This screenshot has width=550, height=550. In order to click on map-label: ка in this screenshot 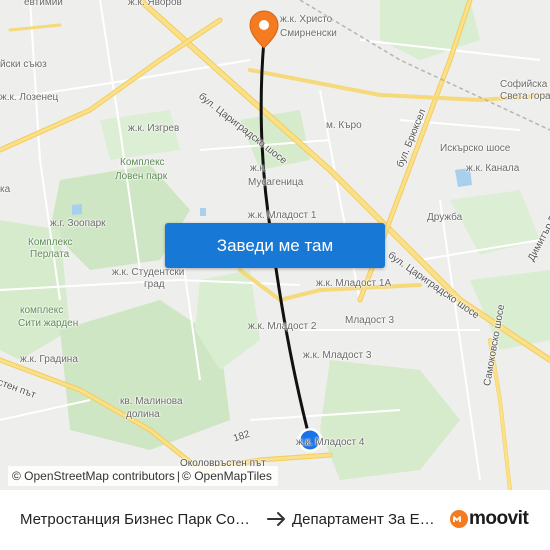, I will do `click(5, 189)`.